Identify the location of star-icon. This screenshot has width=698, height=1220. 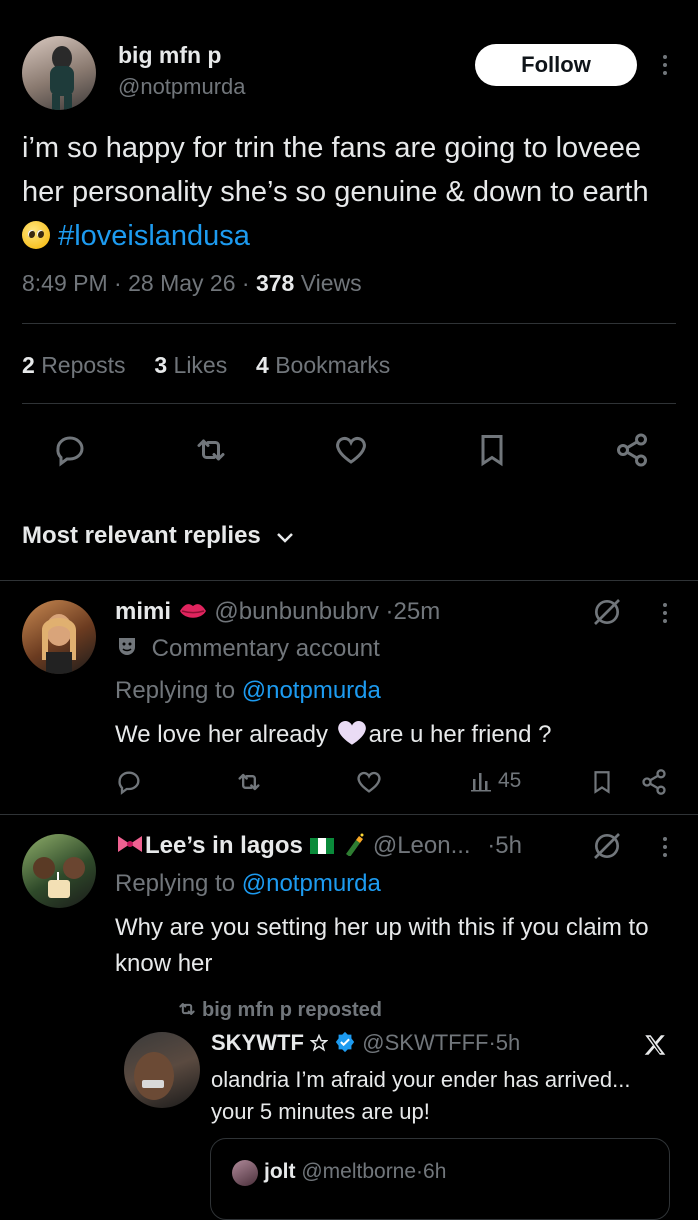
(319, 1043).